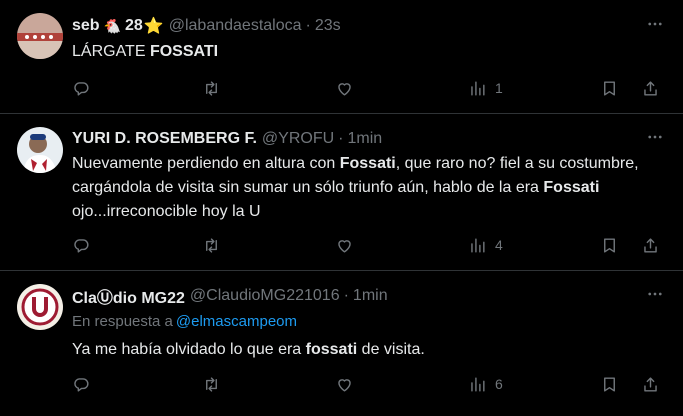 The image size is (683, 416). Describe the element at coordinates (485, 245) in the screenshot. I see `views-button: 4` at that location.